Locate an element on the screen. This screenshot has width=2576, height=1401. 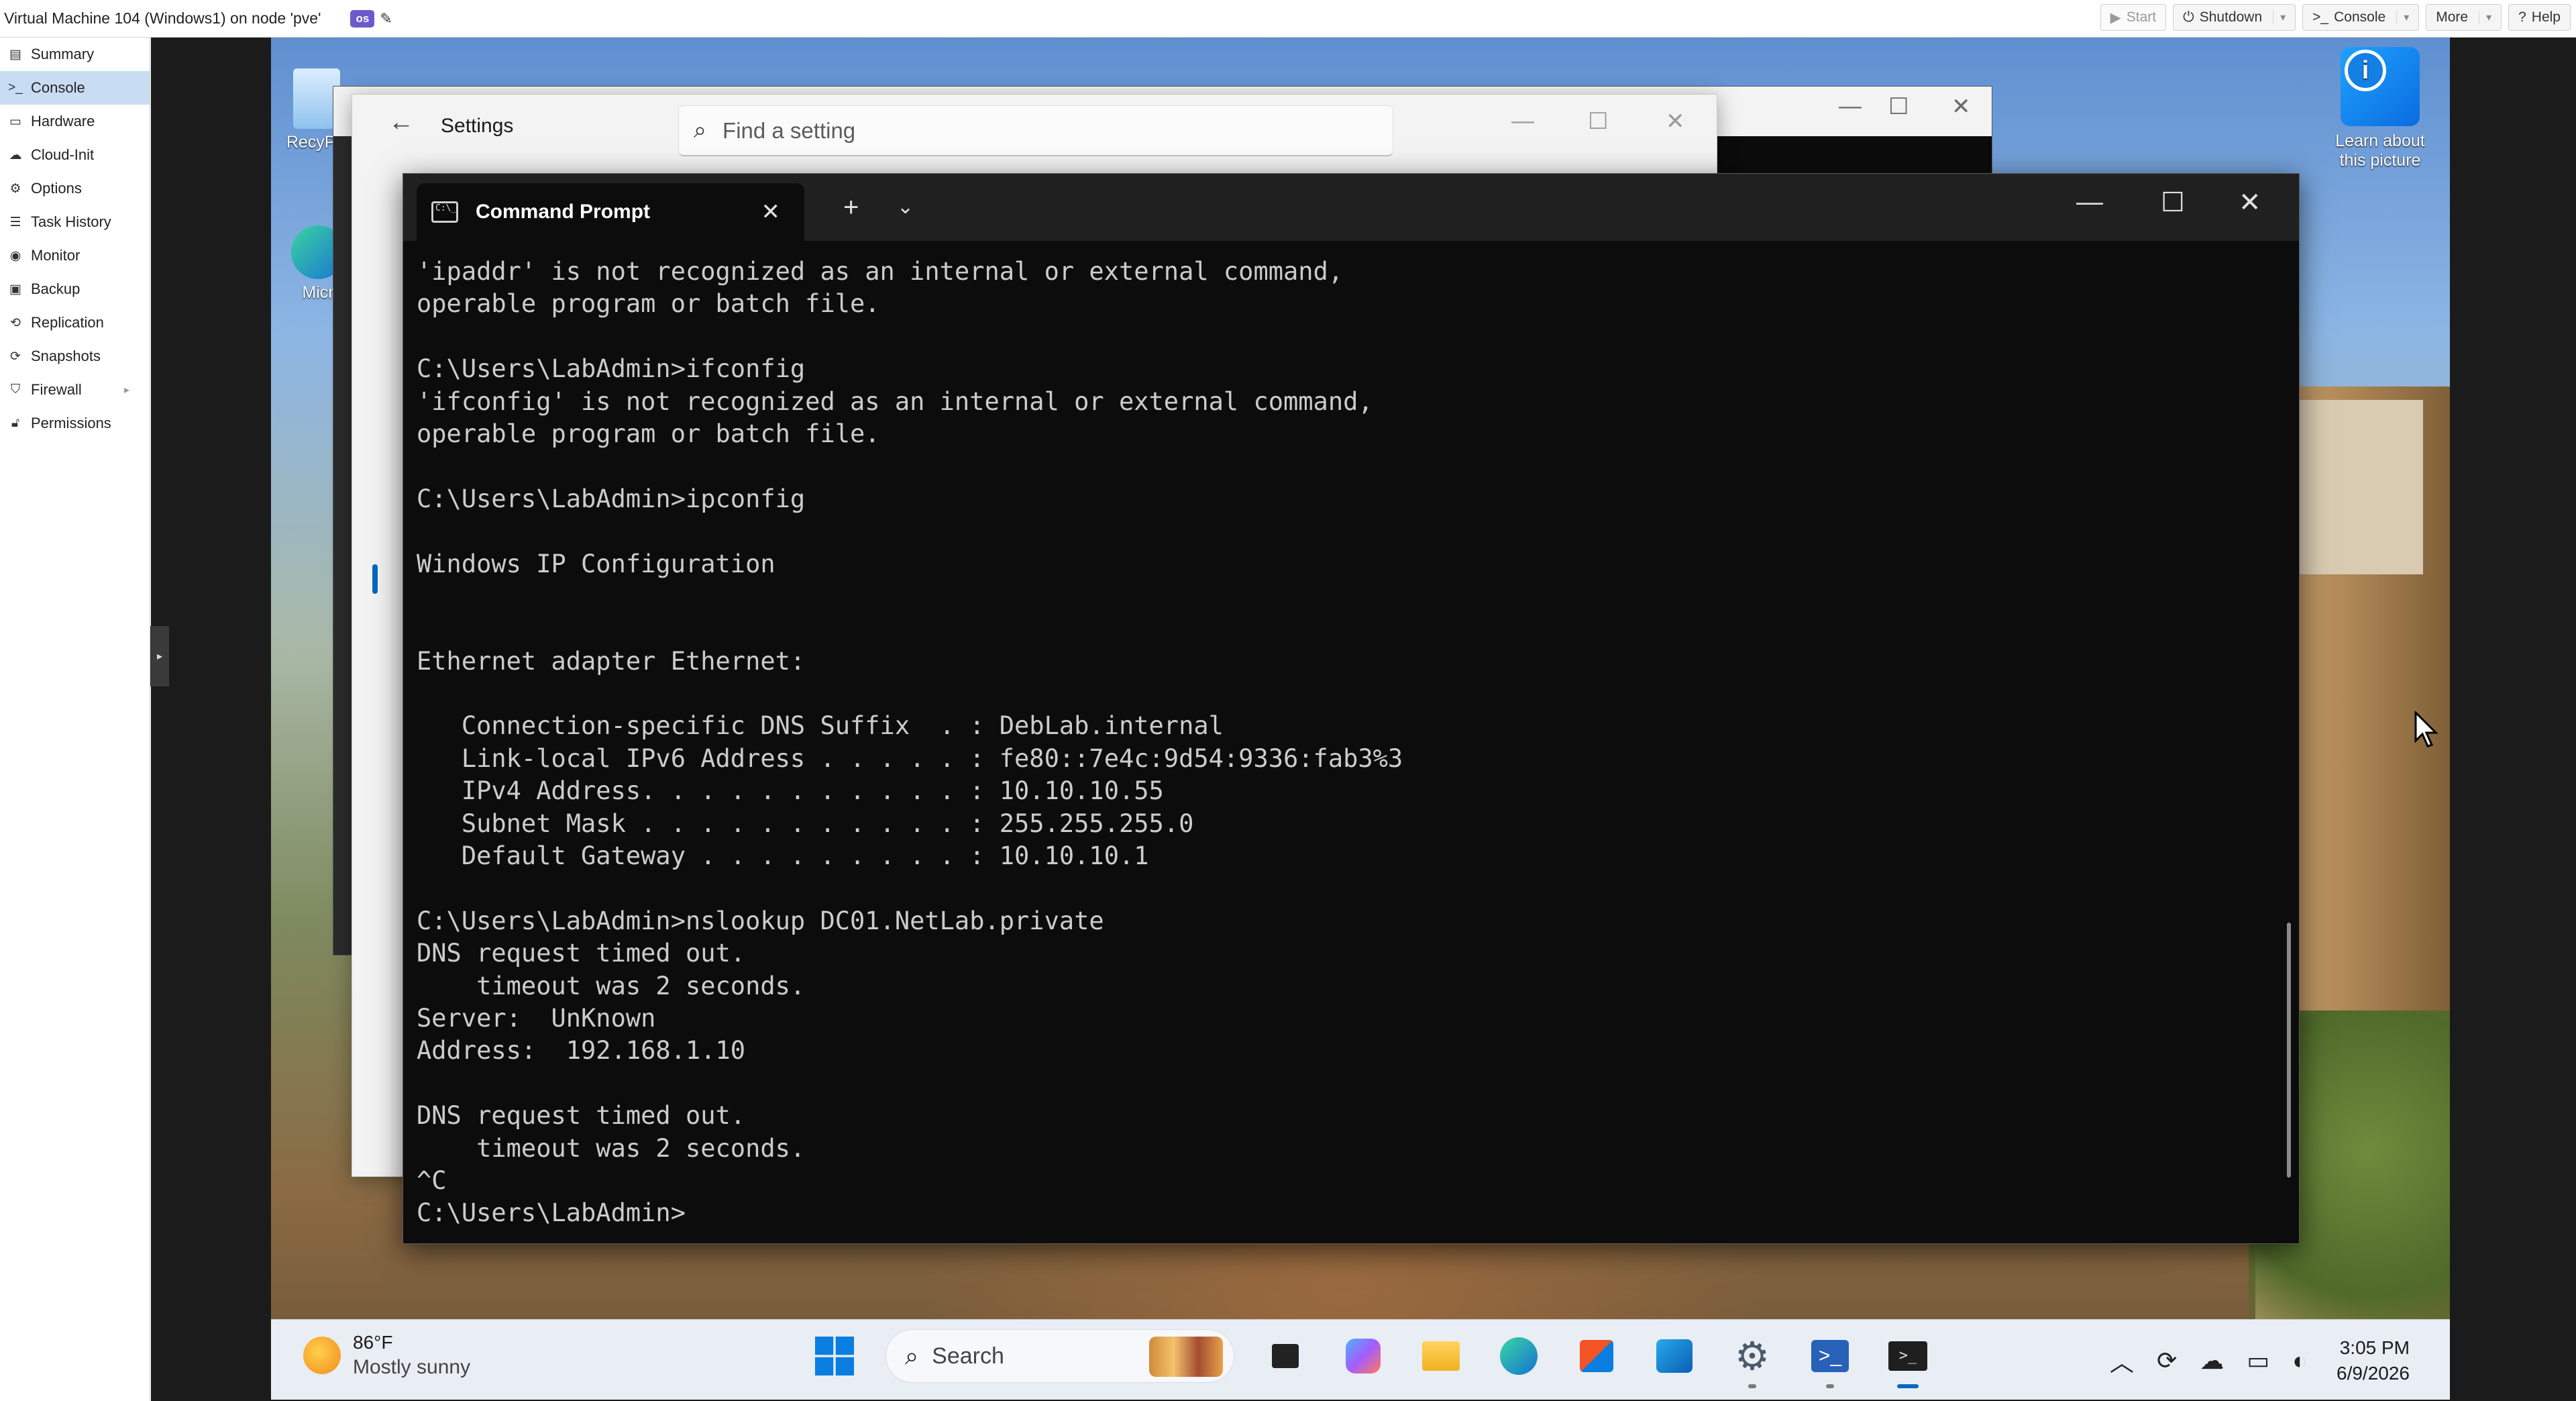
terminal-scrollbar is located at coordinates (2289, 1050).